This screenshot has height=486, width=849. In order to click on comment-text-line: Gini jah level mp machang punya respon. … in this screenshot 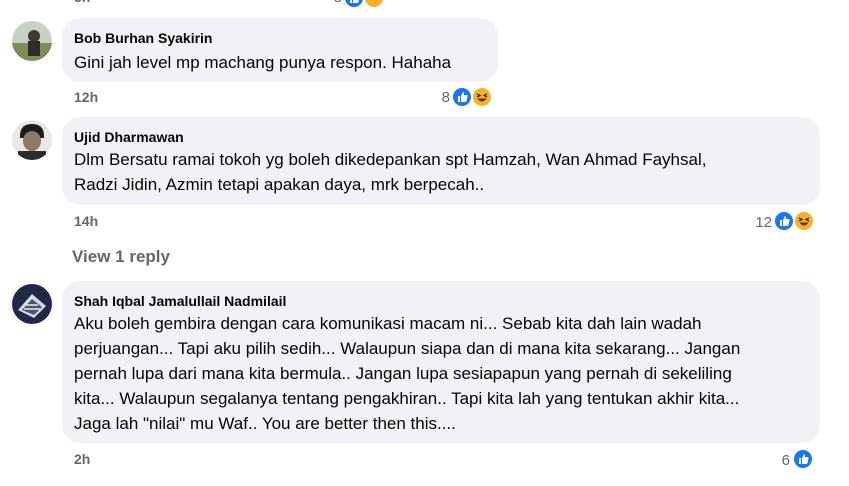, I will do `click(263, 62)`.